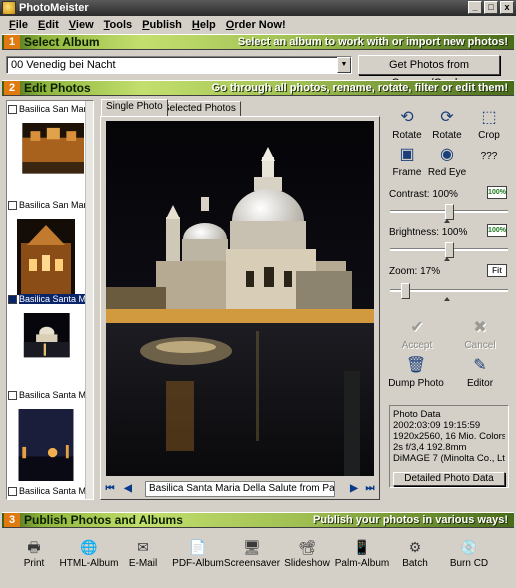  I want to click on tool-label: Crop, so click(489, 135).